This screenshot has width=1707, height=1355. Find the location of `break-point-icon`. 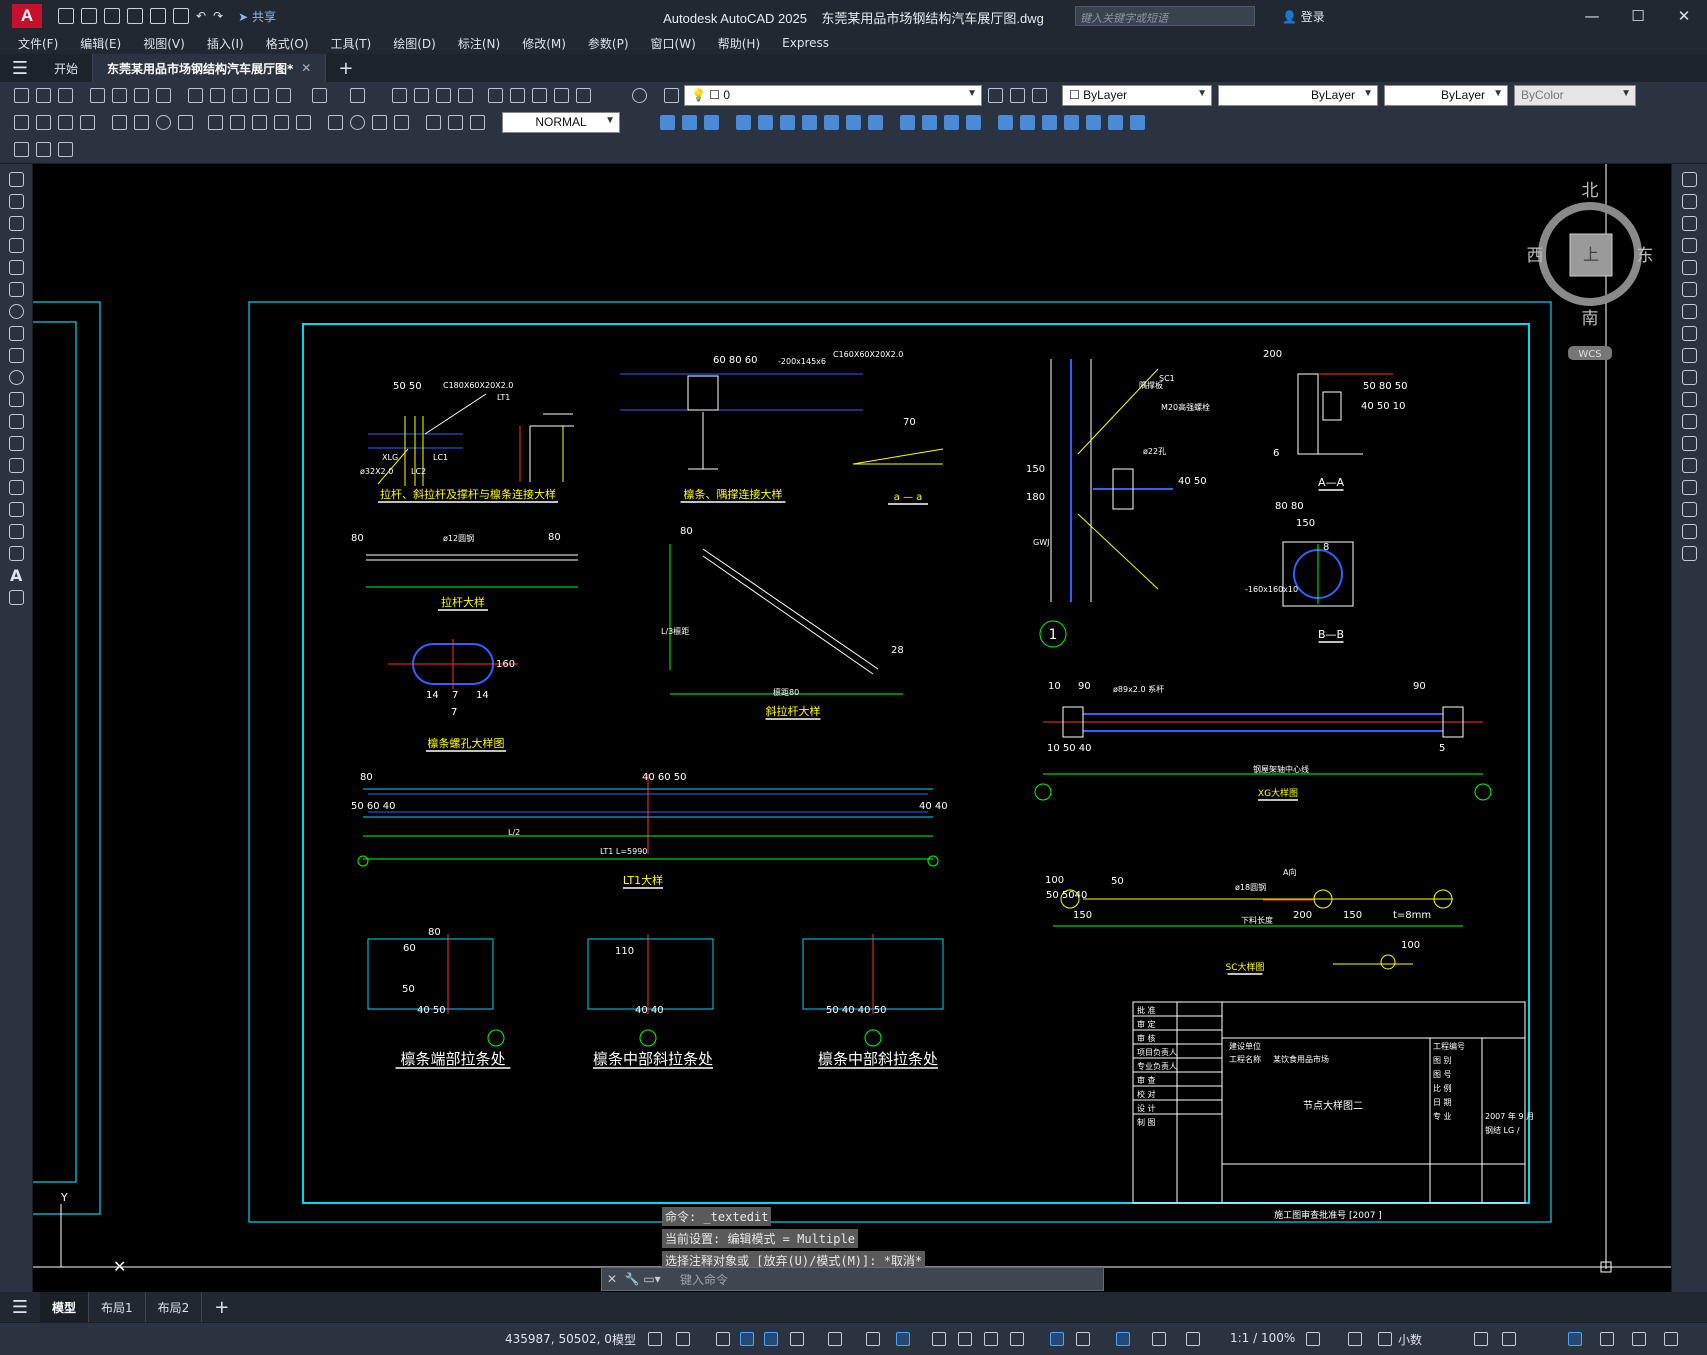

break-point-icon is located at coordinates (1689, 421).